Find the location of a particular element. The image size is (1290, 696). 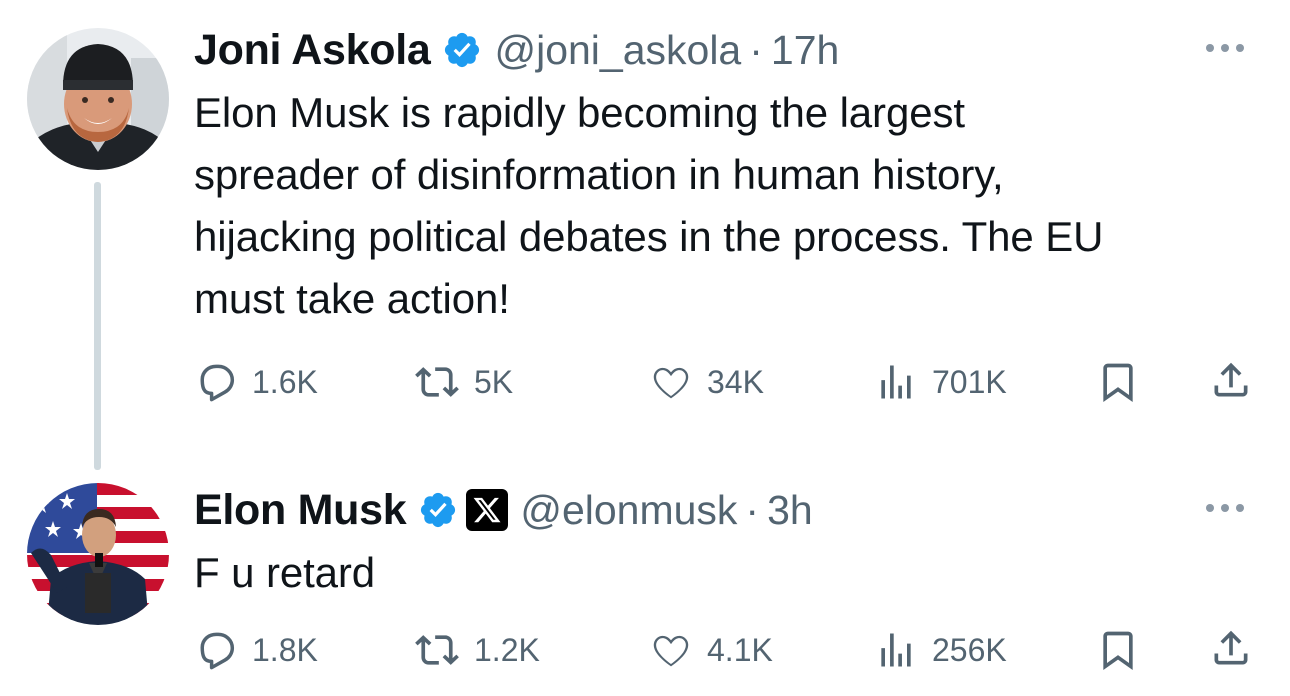

like-button: 34K is located at coordinates (706, 382).